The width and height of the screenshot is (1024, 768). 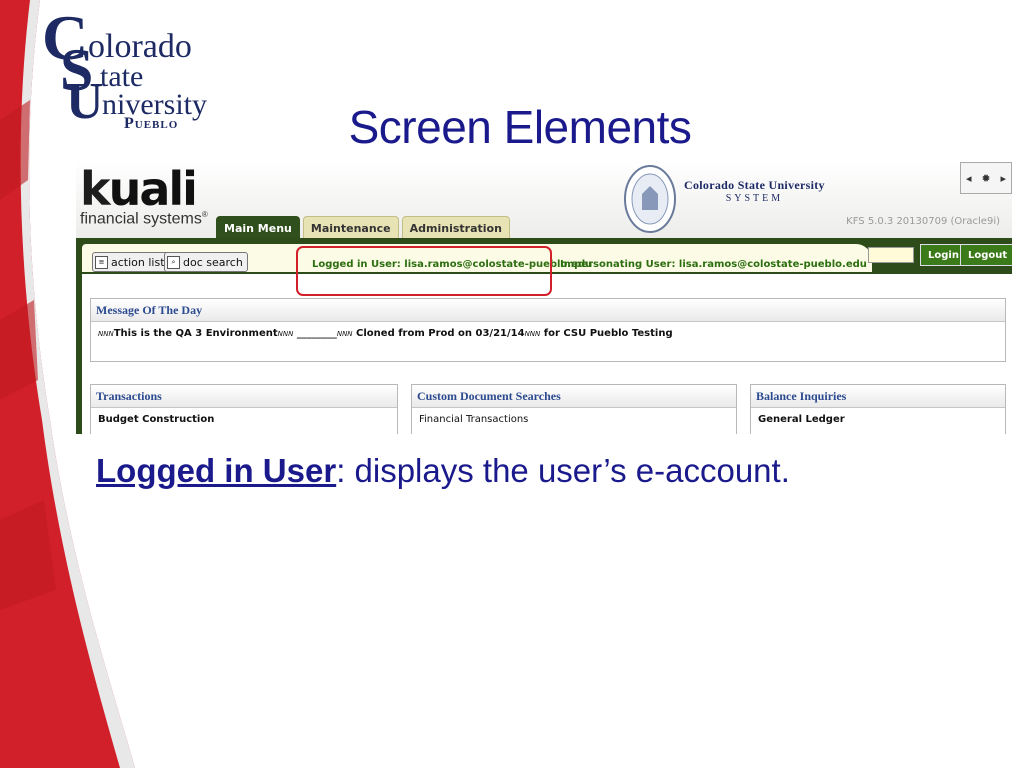 I want to click on search-icon: ⌕, so click(x=173, y=262).